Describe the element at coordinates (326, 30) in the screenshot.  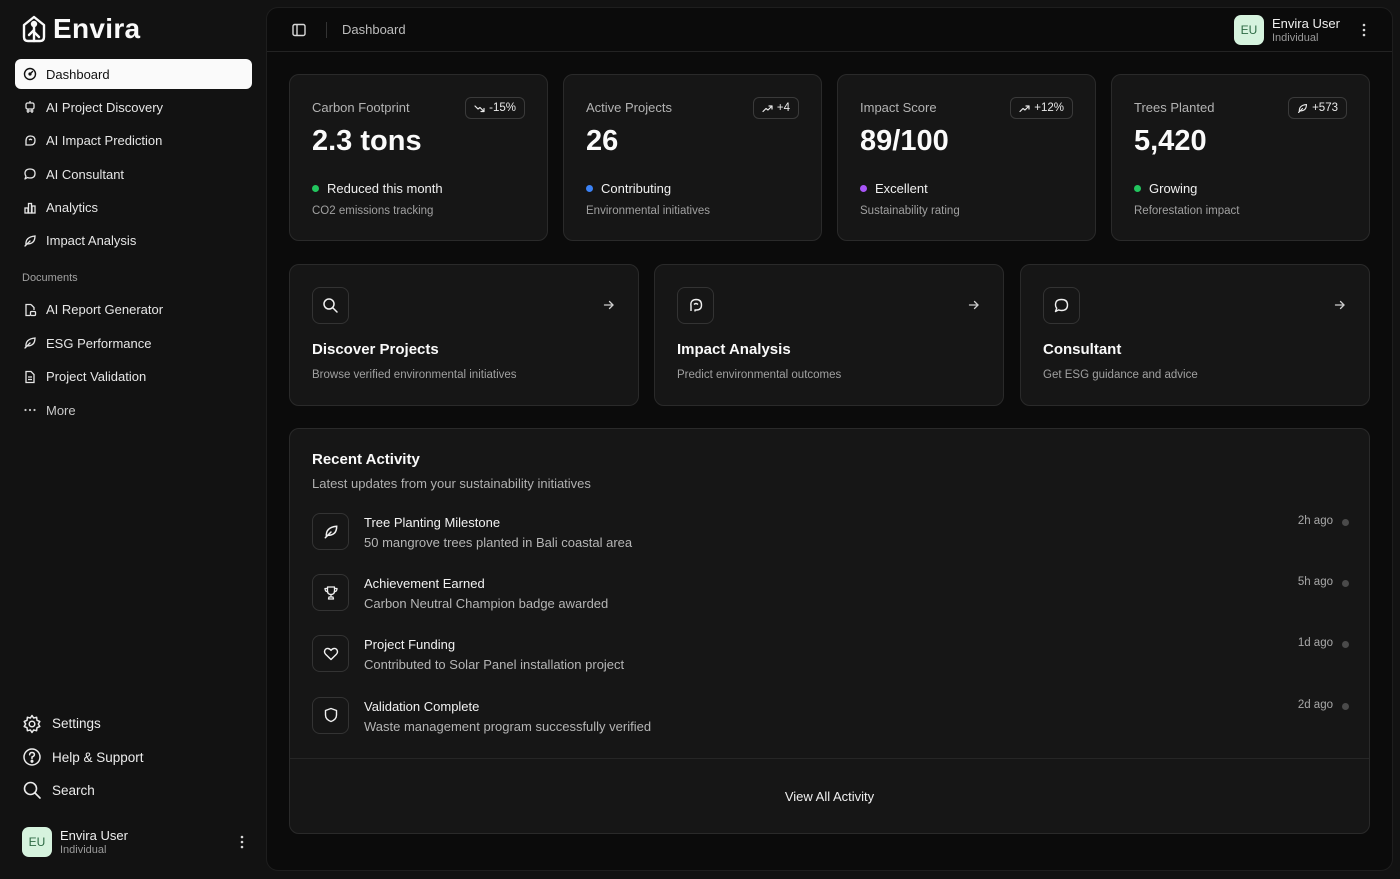
I see `header-divider` at that location.